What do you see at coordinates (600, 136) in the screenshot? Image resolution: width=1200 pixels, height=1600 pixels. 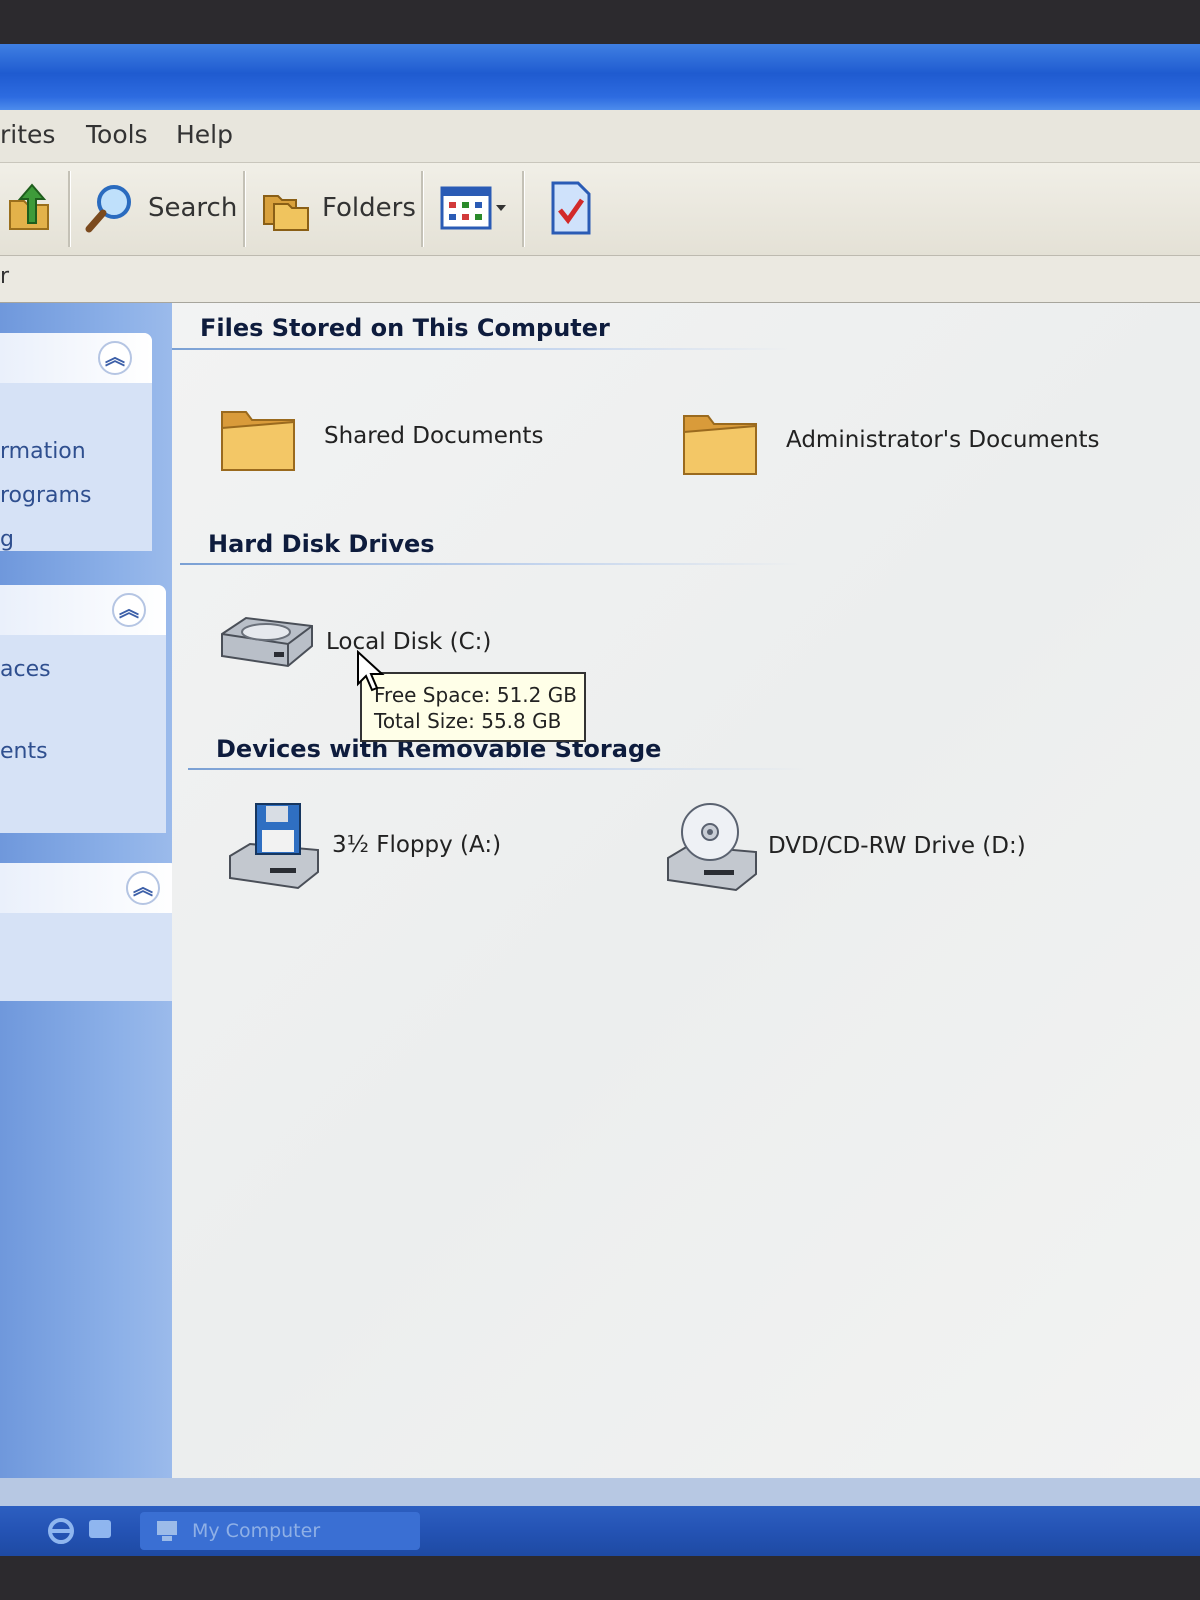 I see `menu-bar: rites Tools Help` at bounding box center [600, 136].